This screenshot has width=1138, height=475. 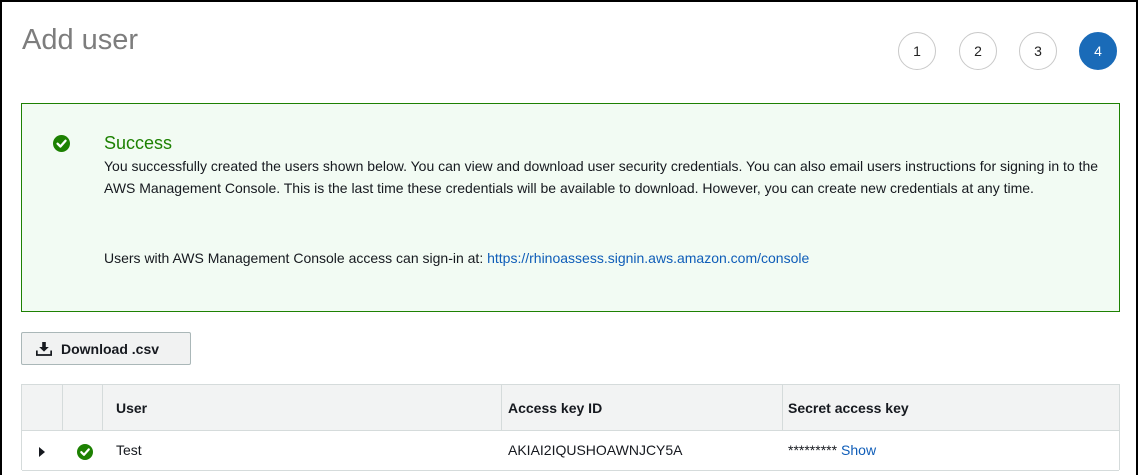 What do you see at coordinates (978, 51) in the screenshot?
I see `step-2: 2` at bounding box center [978, 51].